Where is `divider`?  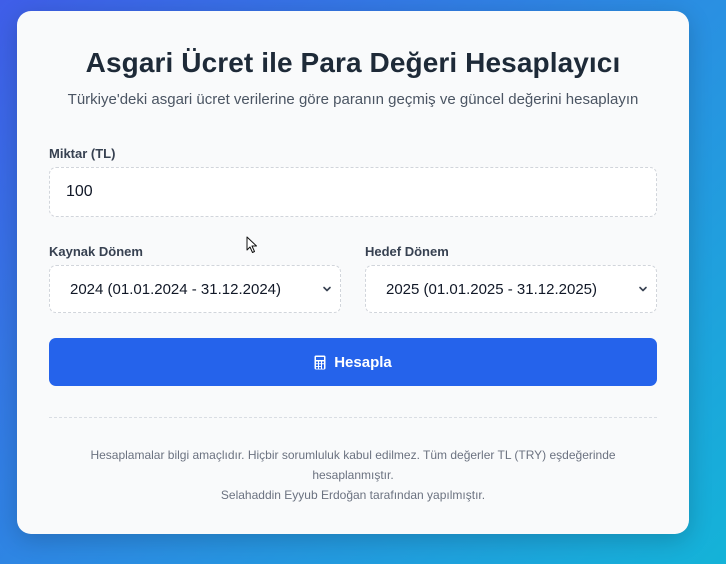
divider is located at coordinates (353, 417).